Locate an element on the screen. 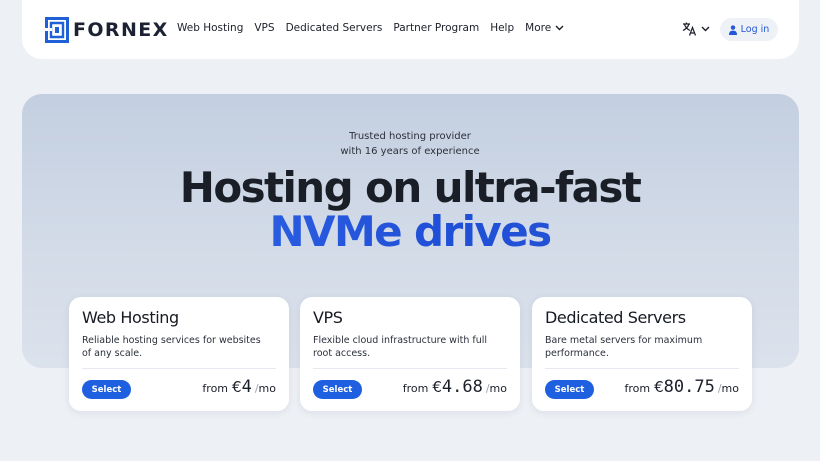 The image size is (820, 461). plan-title: Web Hosting is located at coordinates (130, 317).